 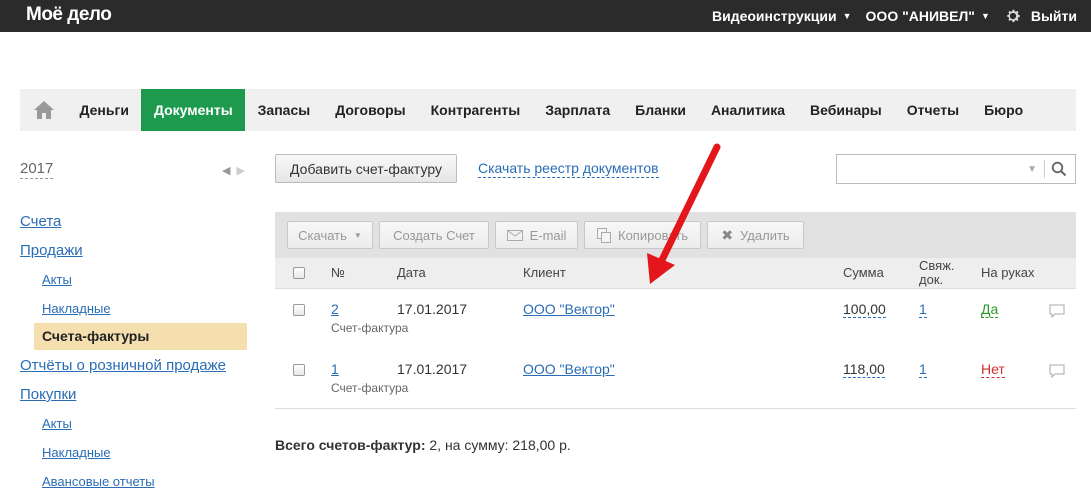 I want to click on app-logo: Моё дело, so click(x=69, y=15).